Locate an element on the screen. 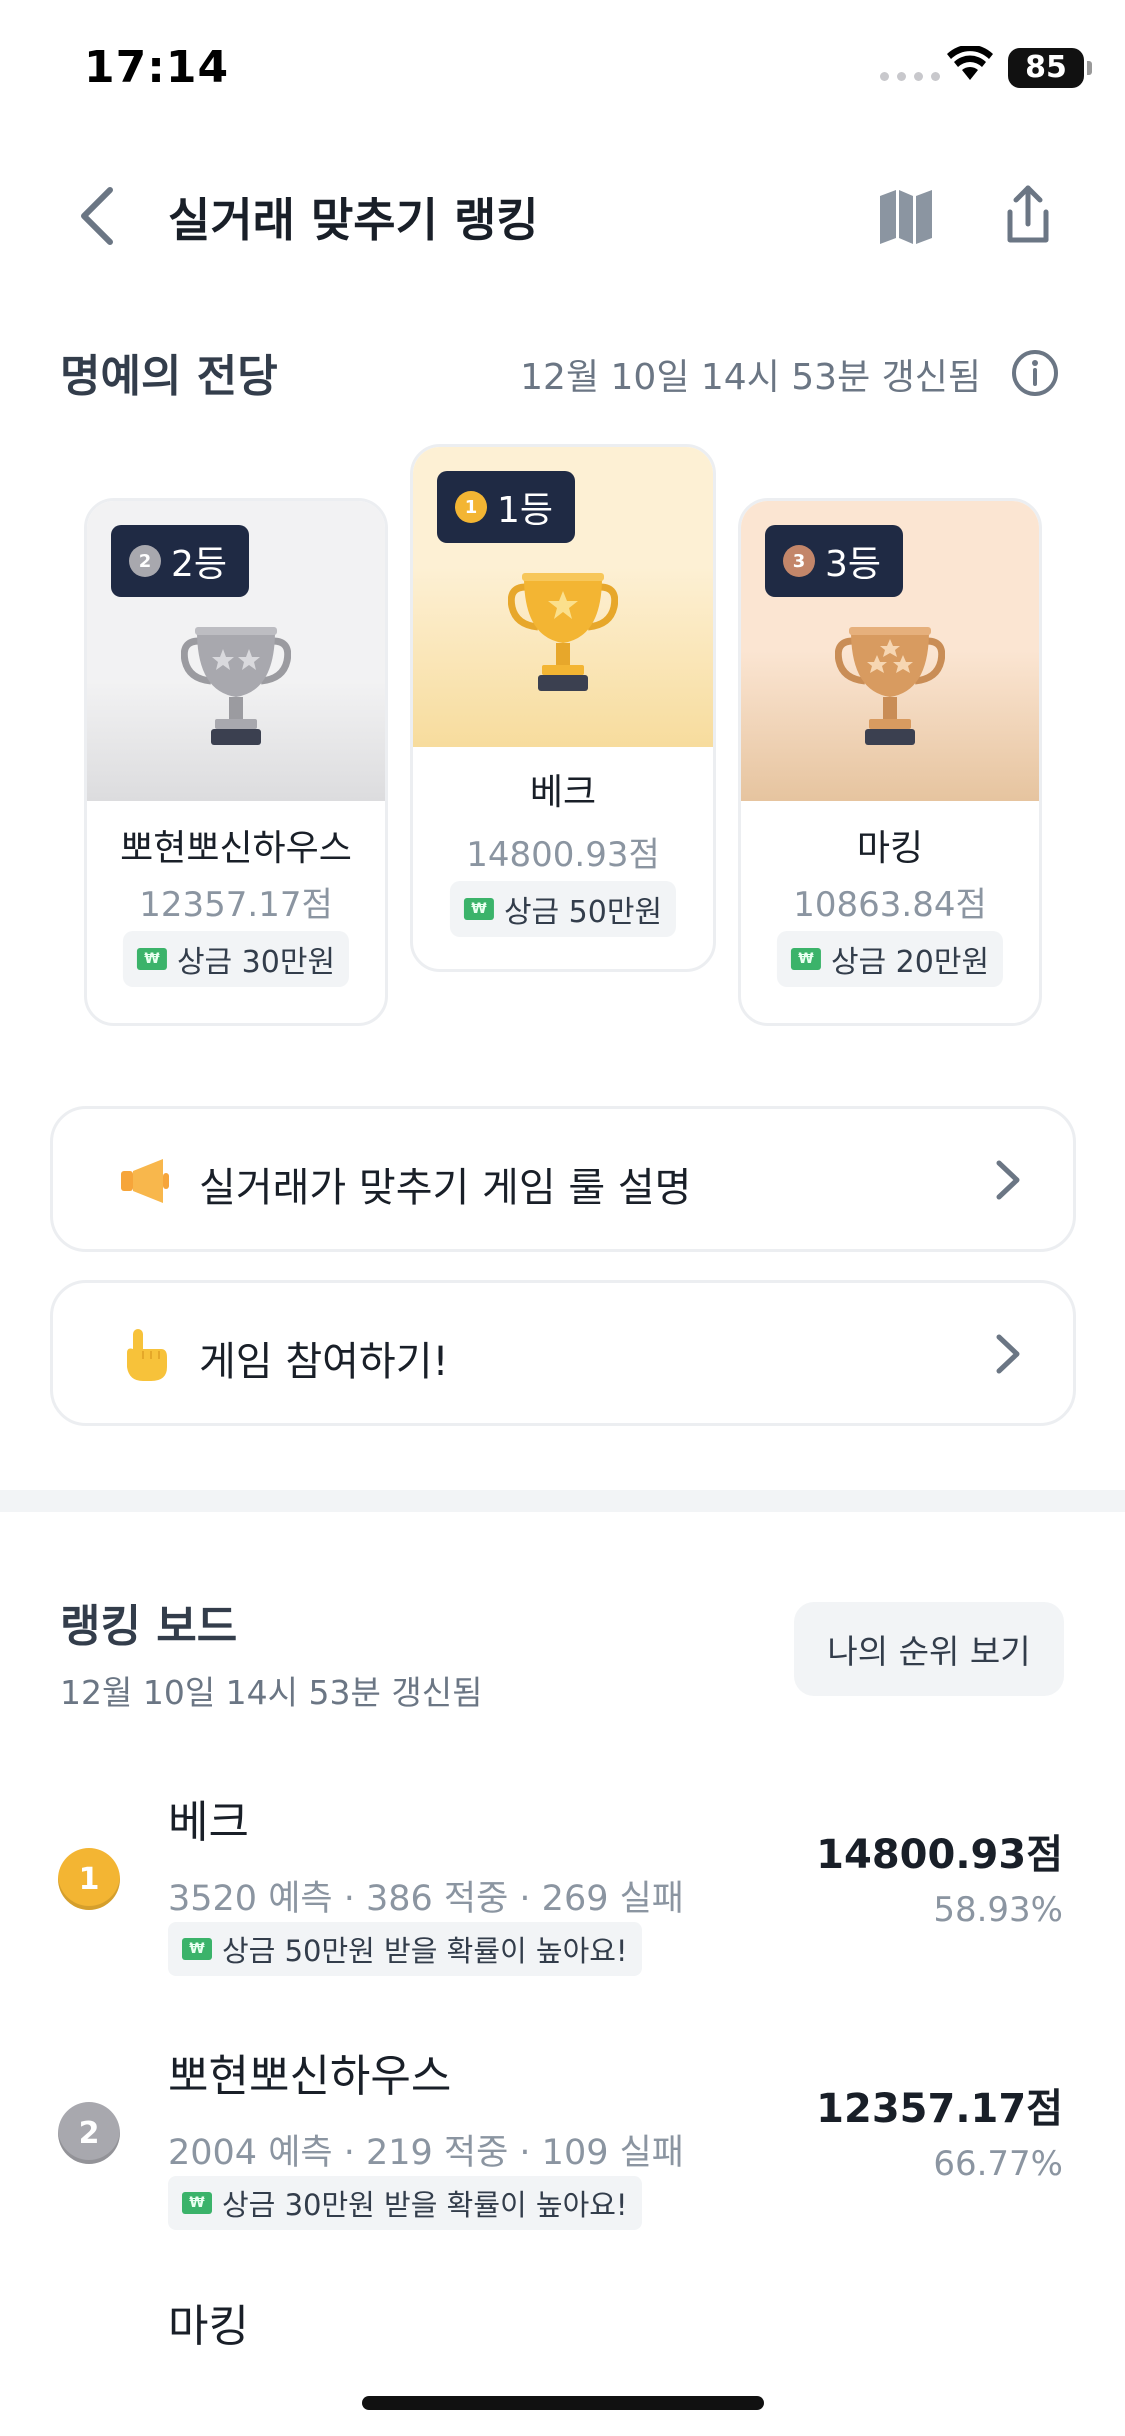  row-stats: 3520 예측 · 386 적중 · 269 실패 is located at coordinates (426, 1899).